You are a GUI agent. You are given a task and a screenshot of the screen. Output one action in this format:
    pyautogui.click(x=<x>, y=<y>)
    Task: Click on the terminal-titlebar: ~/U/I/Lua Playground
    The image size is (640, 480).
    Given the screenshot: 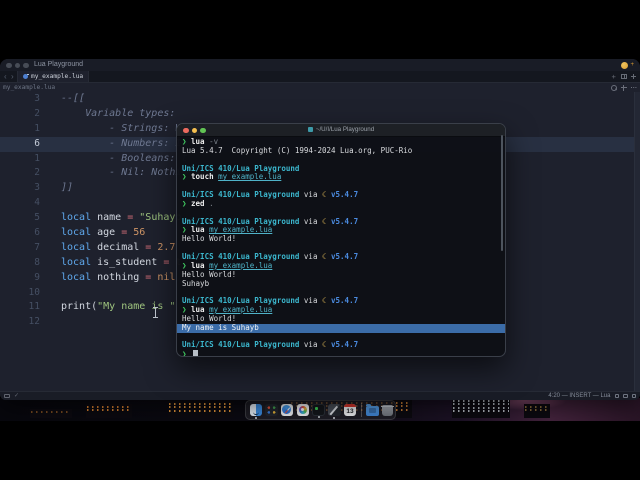 What is the action you would take?
    pyautogui.click(x=341, y=130)
    